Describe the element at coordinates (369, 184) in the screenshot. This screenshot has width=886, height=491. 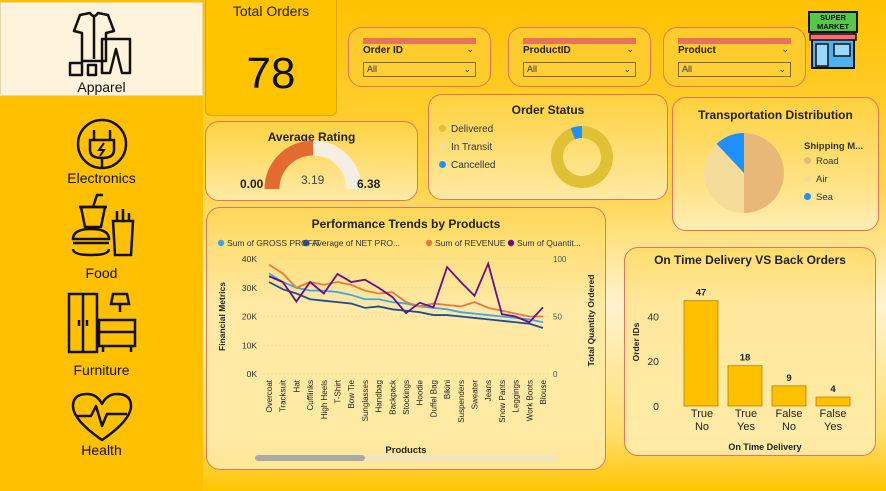
I see `gauge-max: 6.38` at that location.